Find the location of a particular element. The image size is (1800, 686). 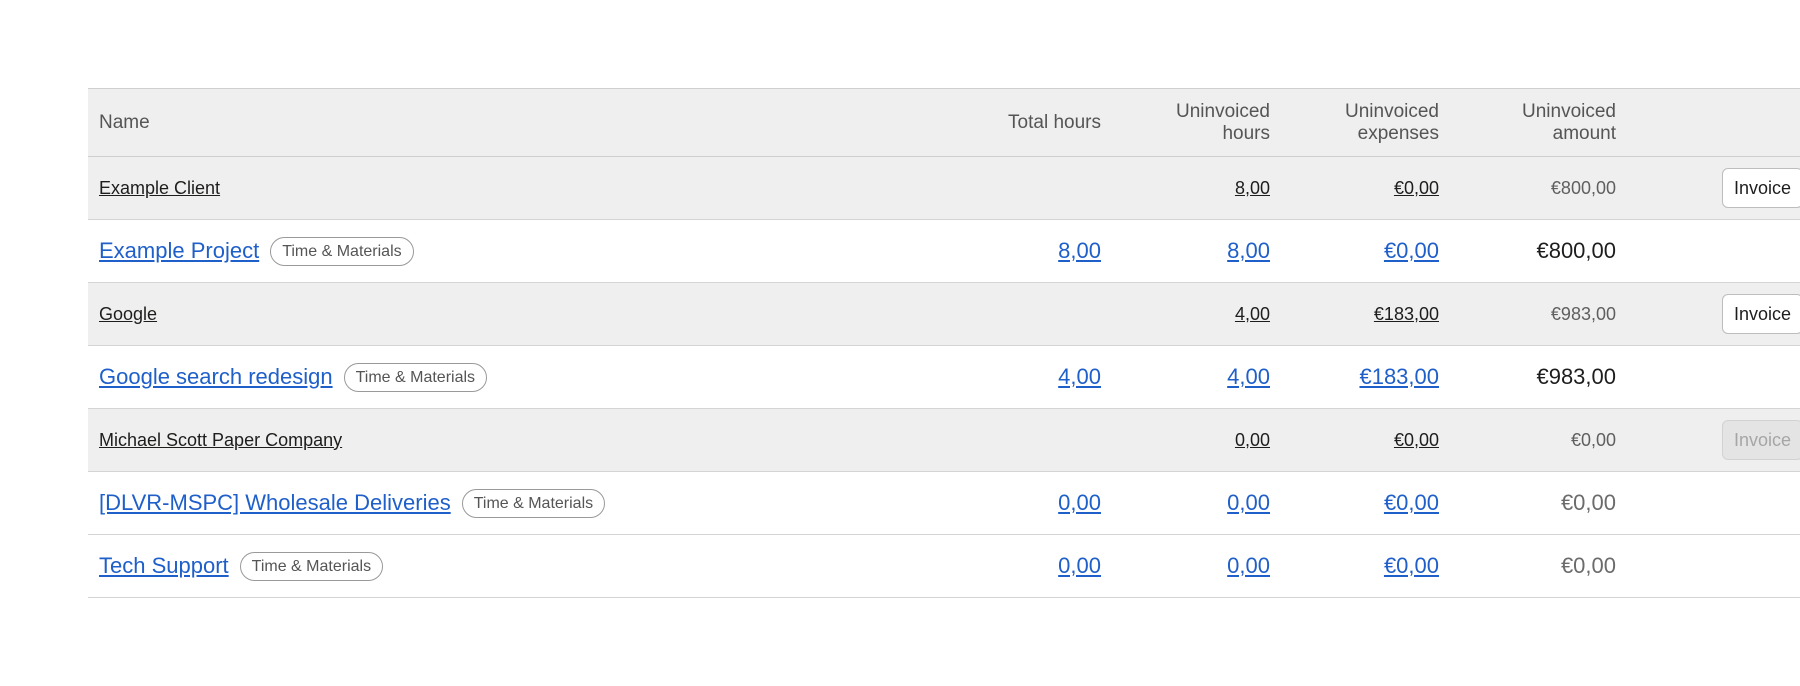

header-total-hours: Total hours is located at coordinates (1003, 123).